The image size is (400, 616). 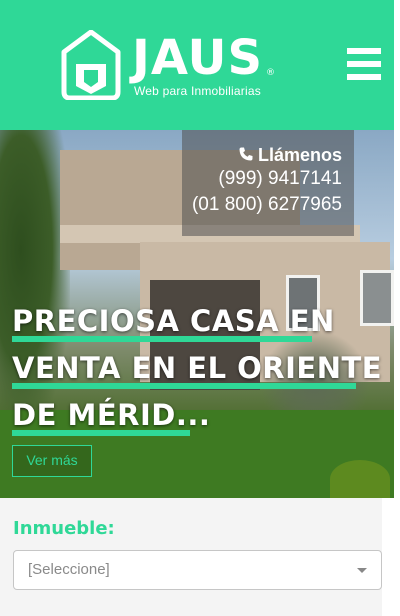 I want to click on property-type-label: Inmueble:, so click(x=64, y=528).